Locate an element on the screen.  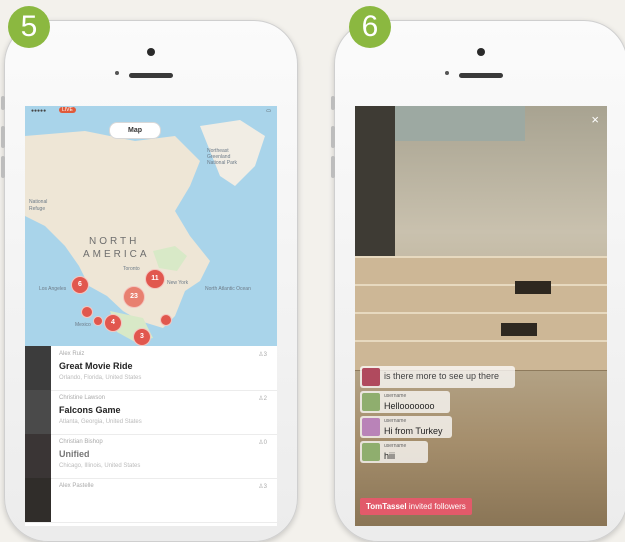
chat-message-text: Hellooooooo is located at coordinates (409, 406).